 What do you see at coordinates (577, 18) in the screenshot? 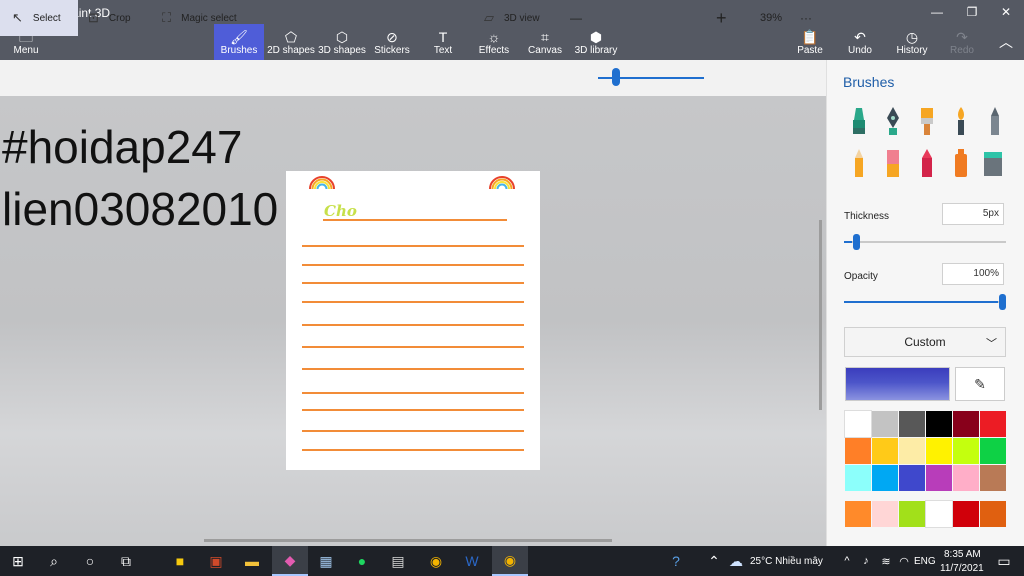
I see `zoom-out-button: —` at bounding box center [577, 18].